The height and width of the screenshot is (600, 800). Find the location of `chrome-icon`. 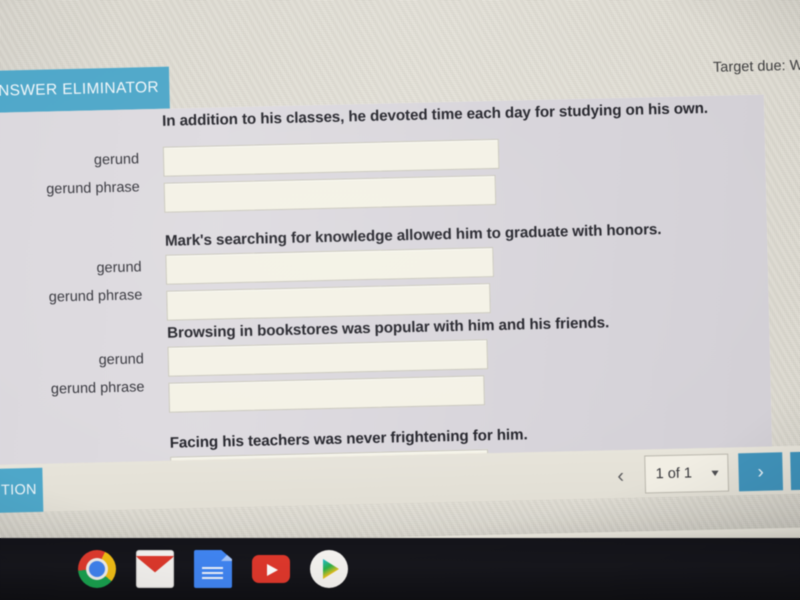

chrome-icon is located at coordinates (97, 569).